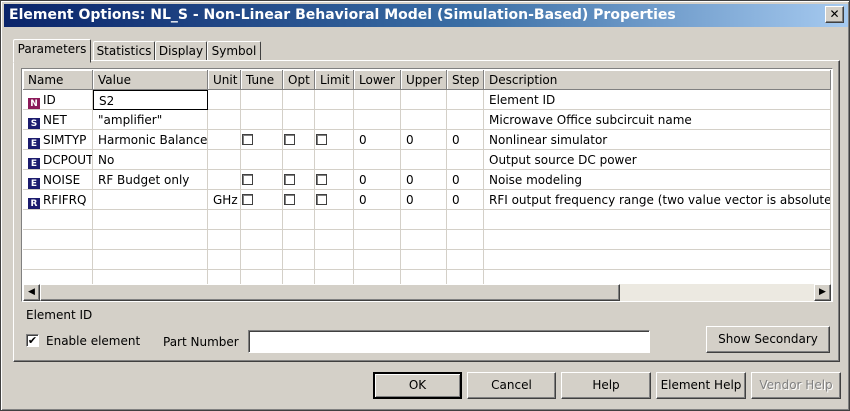  What do you see at coordinates (52, 51) in the screenshot?
I see `tab-parameters: Parameters` at bounding box center [52, 51].